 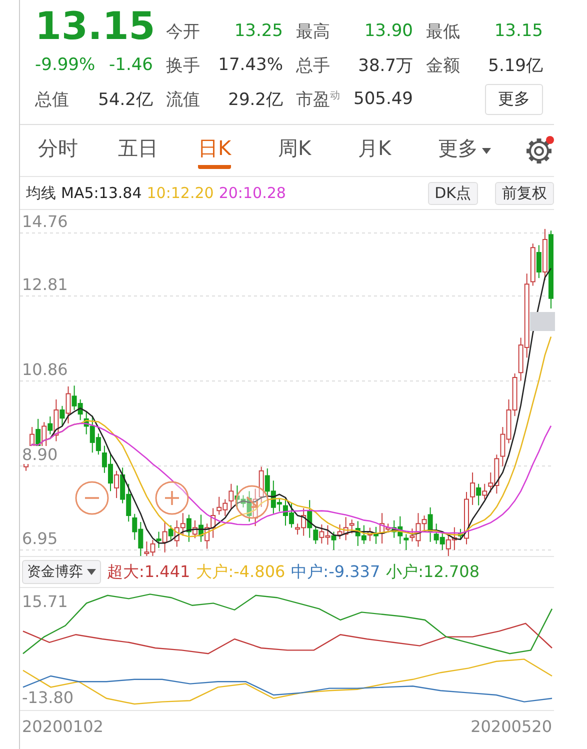 I want to click on period-tab: 日K, so click(x=238, y=150).